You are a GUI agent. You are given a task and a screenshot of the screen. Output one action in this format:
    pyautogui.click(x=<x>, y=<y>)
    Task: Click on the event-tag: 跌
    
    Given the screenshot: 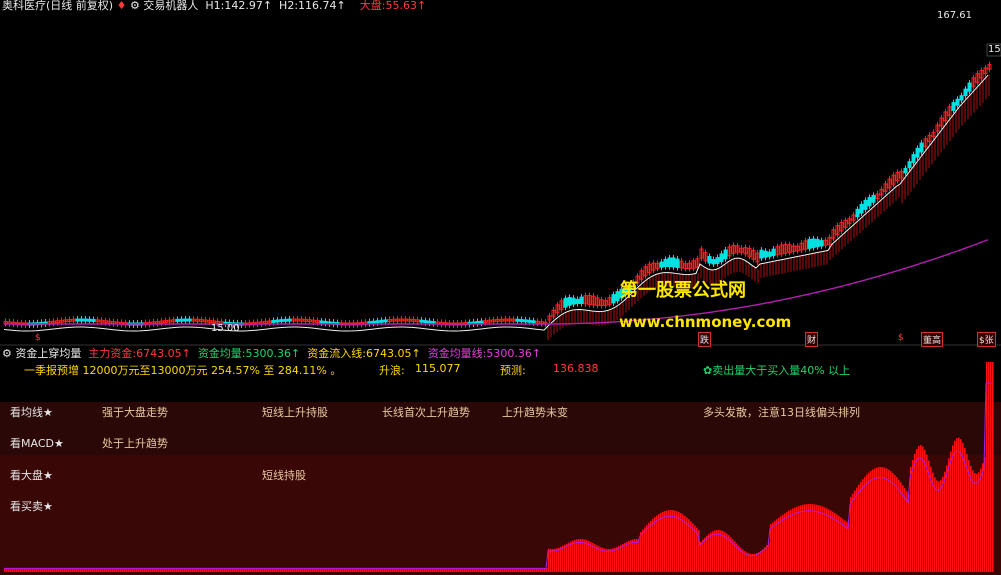 What is the action you would take?
    pyautogui.click(x=705, y=339)
    